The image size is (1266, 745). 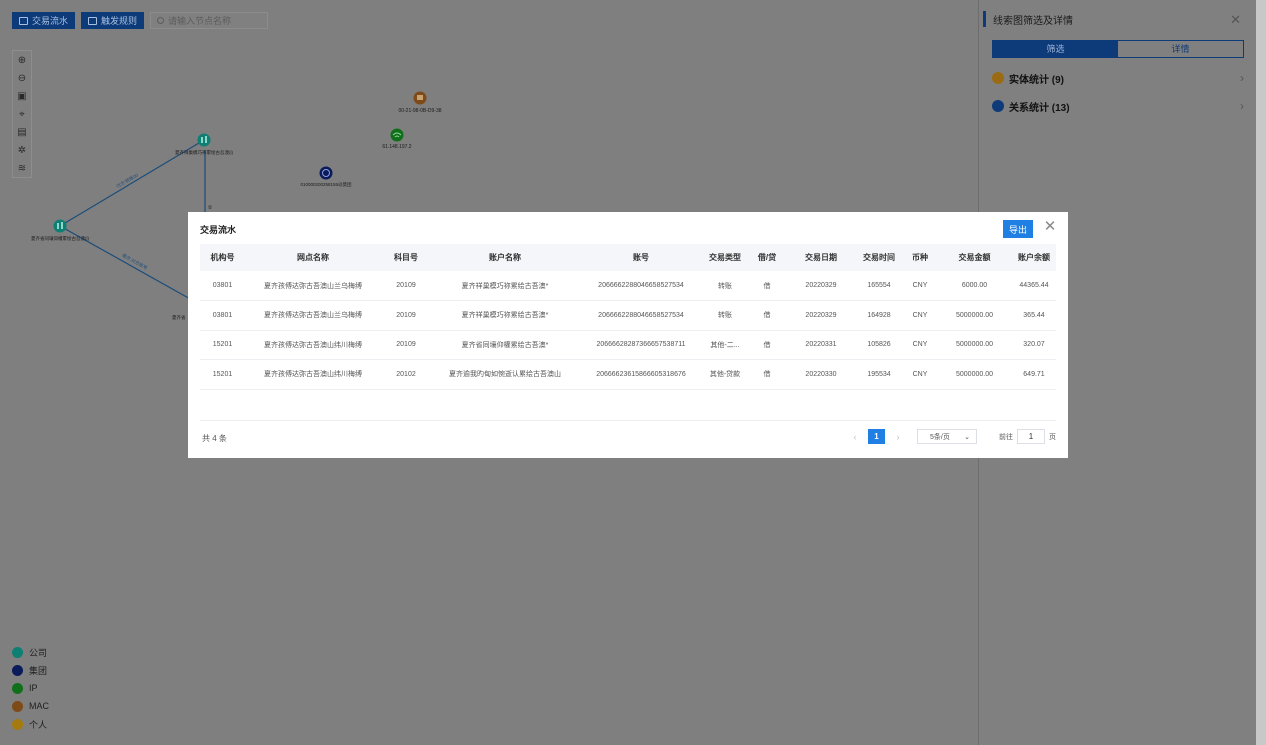 What do you see at coordinates (1055, 49) in the screenshot?
I see `tab-filter: 筛选` at bounding box center [1055, 49].